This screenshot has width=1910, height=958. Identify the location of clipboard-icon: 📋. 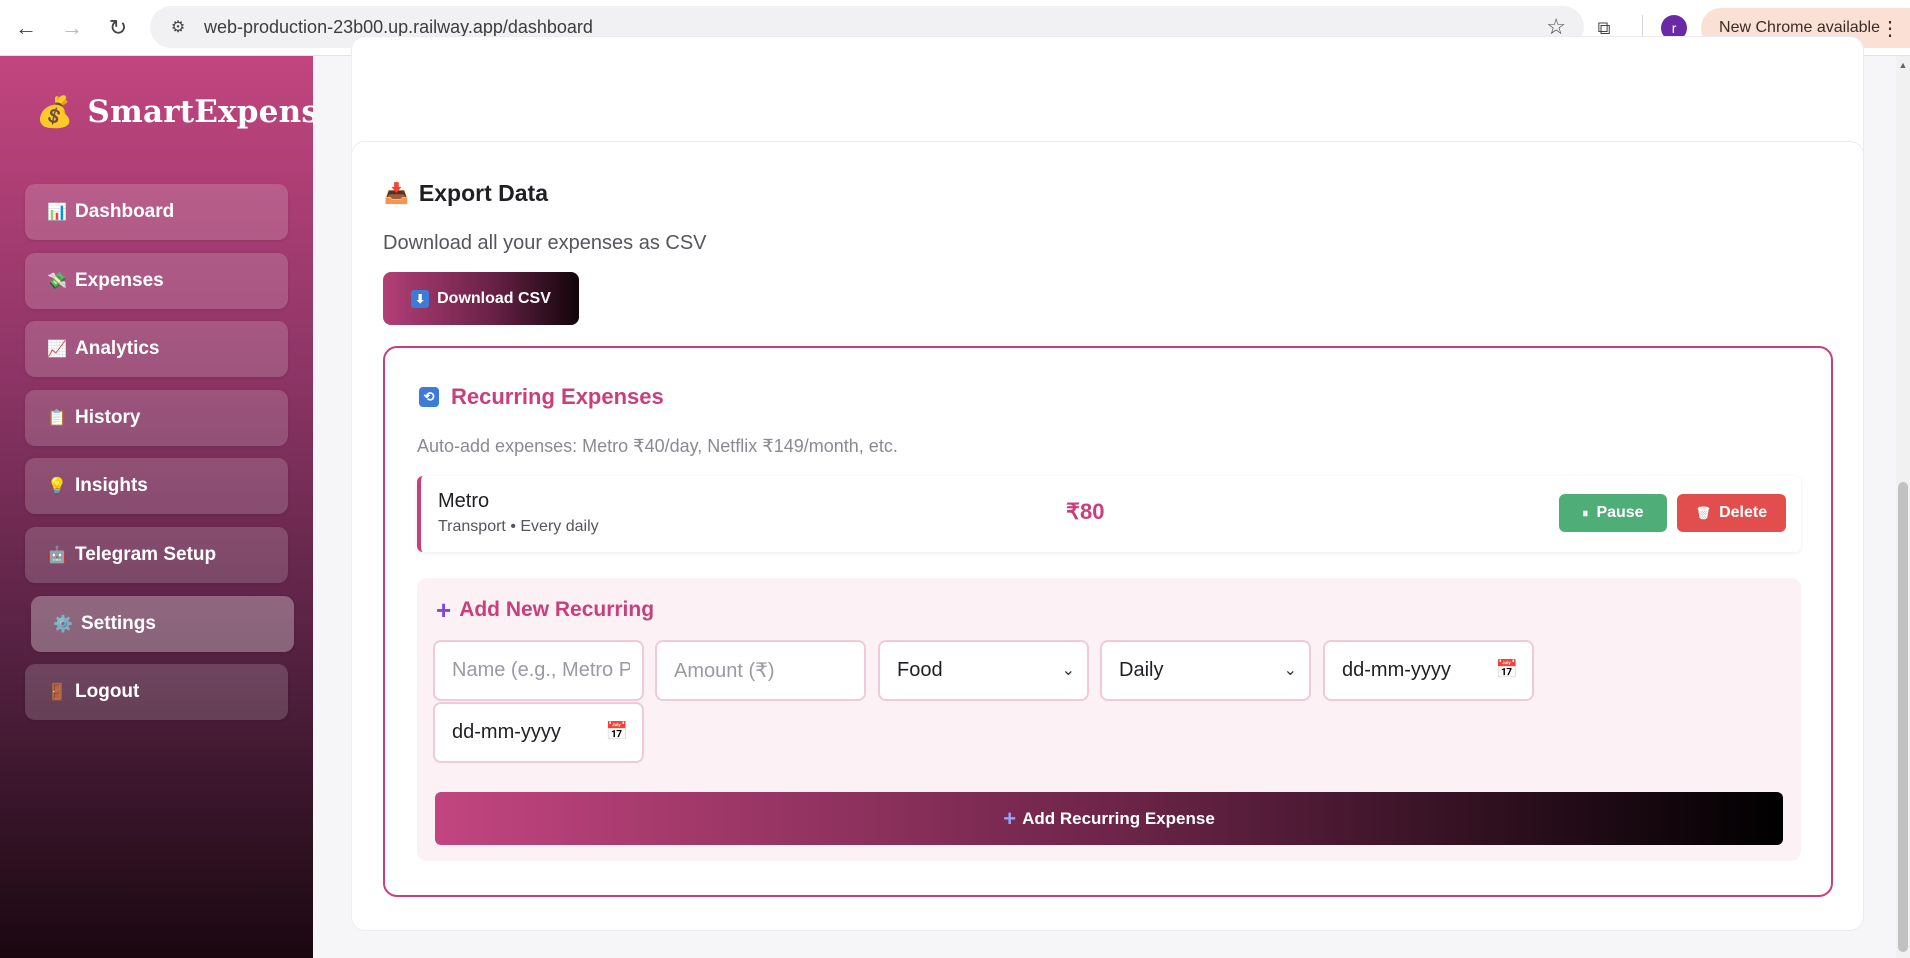
(57, 418).